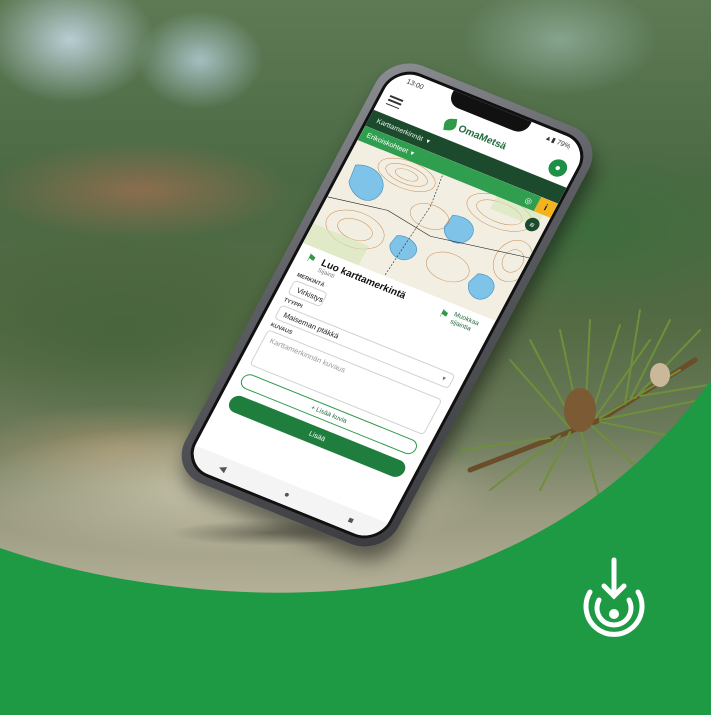 The image size is (711, 715). Describe the element at coordinates (222, 468) in the screenshot. I see `back-icon: ◀` at that location.